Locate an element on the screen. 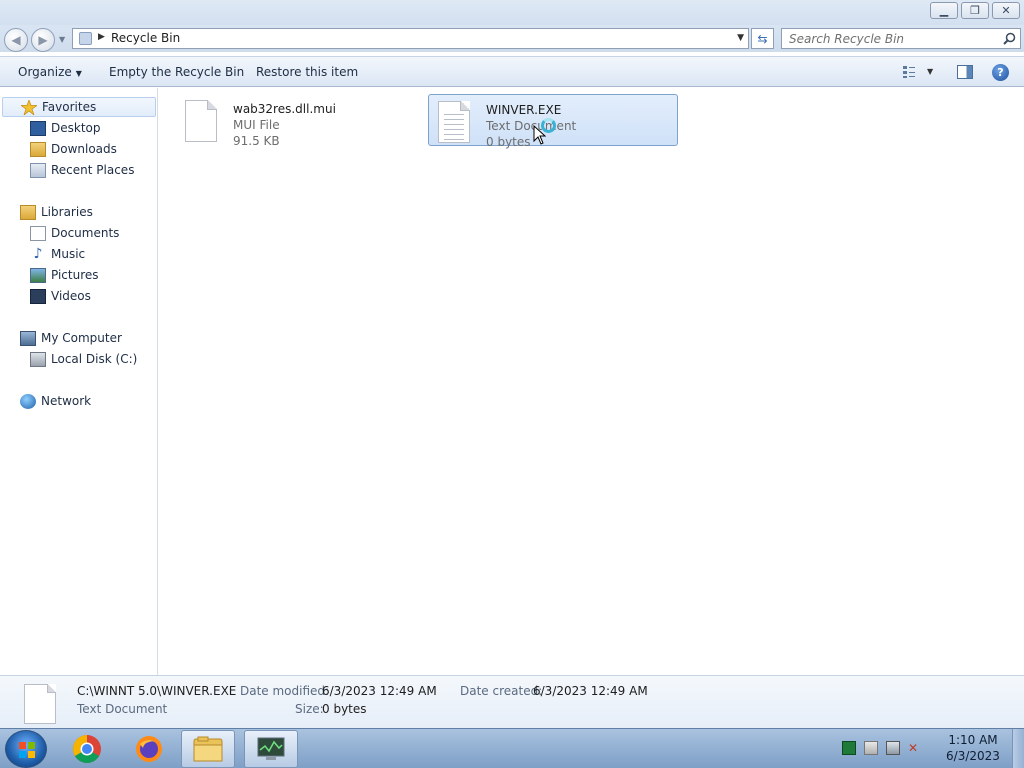  nav-item-videos: Videos is located at coordinates (60, 296).